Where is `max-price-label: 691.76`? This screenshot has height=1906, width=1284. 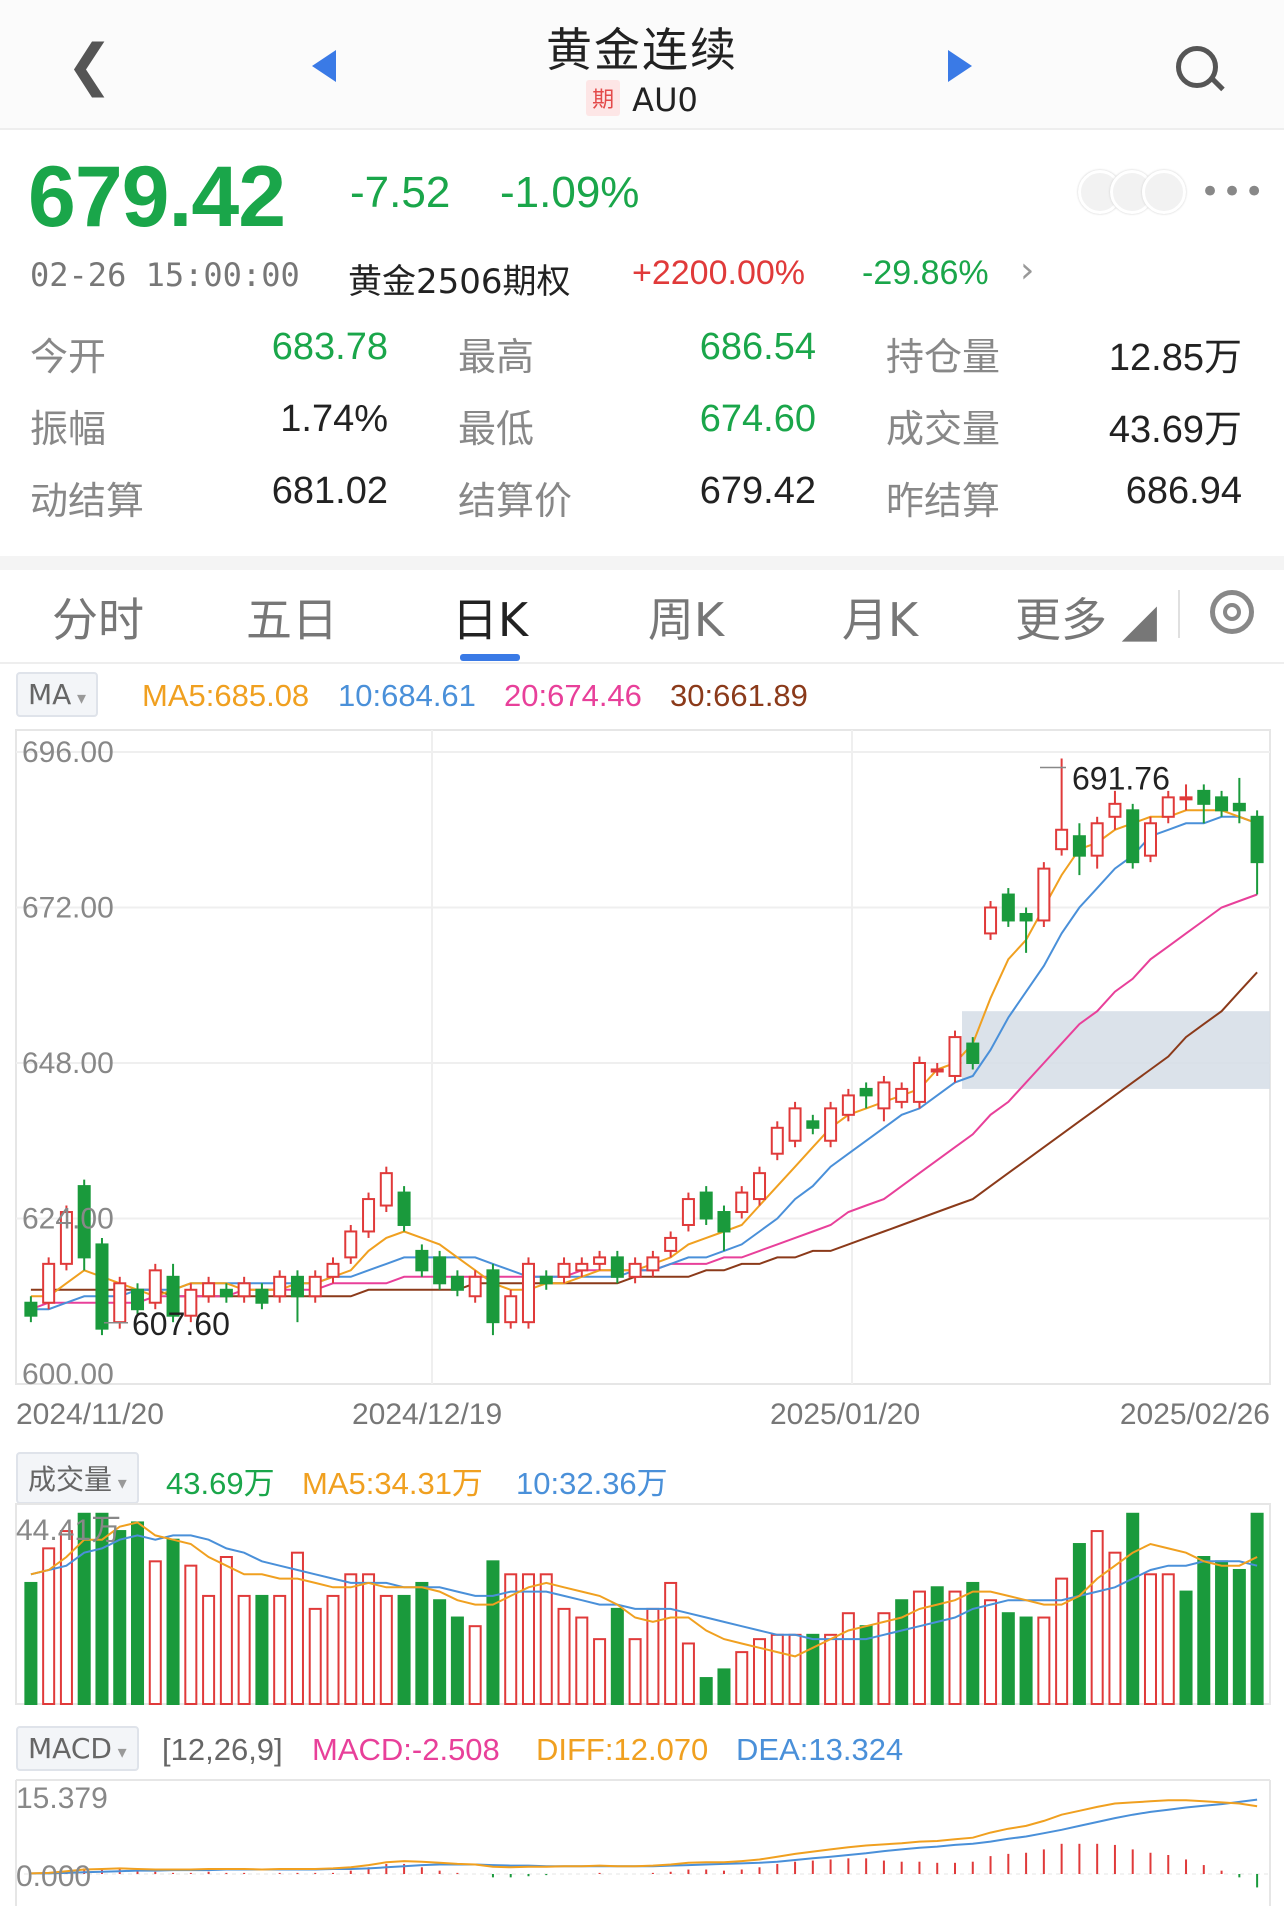
max-price-label: 691.76 is located at coordinates (1121, 778).